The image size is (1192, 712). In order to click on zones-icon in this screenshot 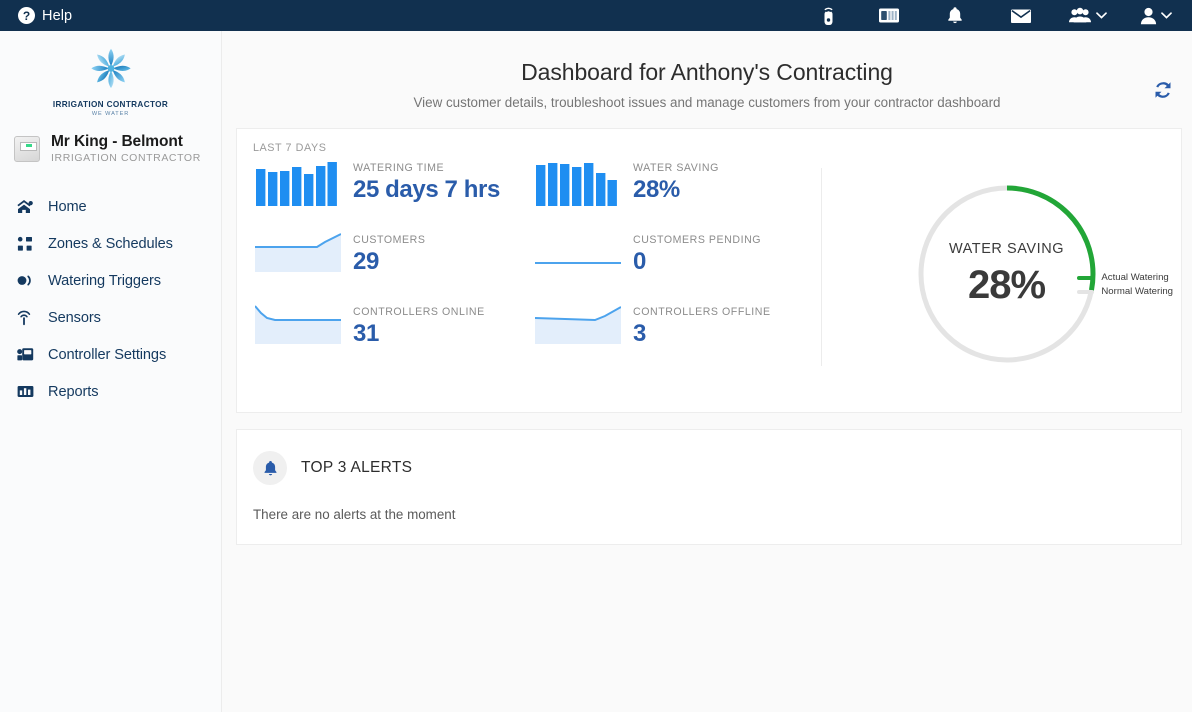, I will do `click(28, 244)`.